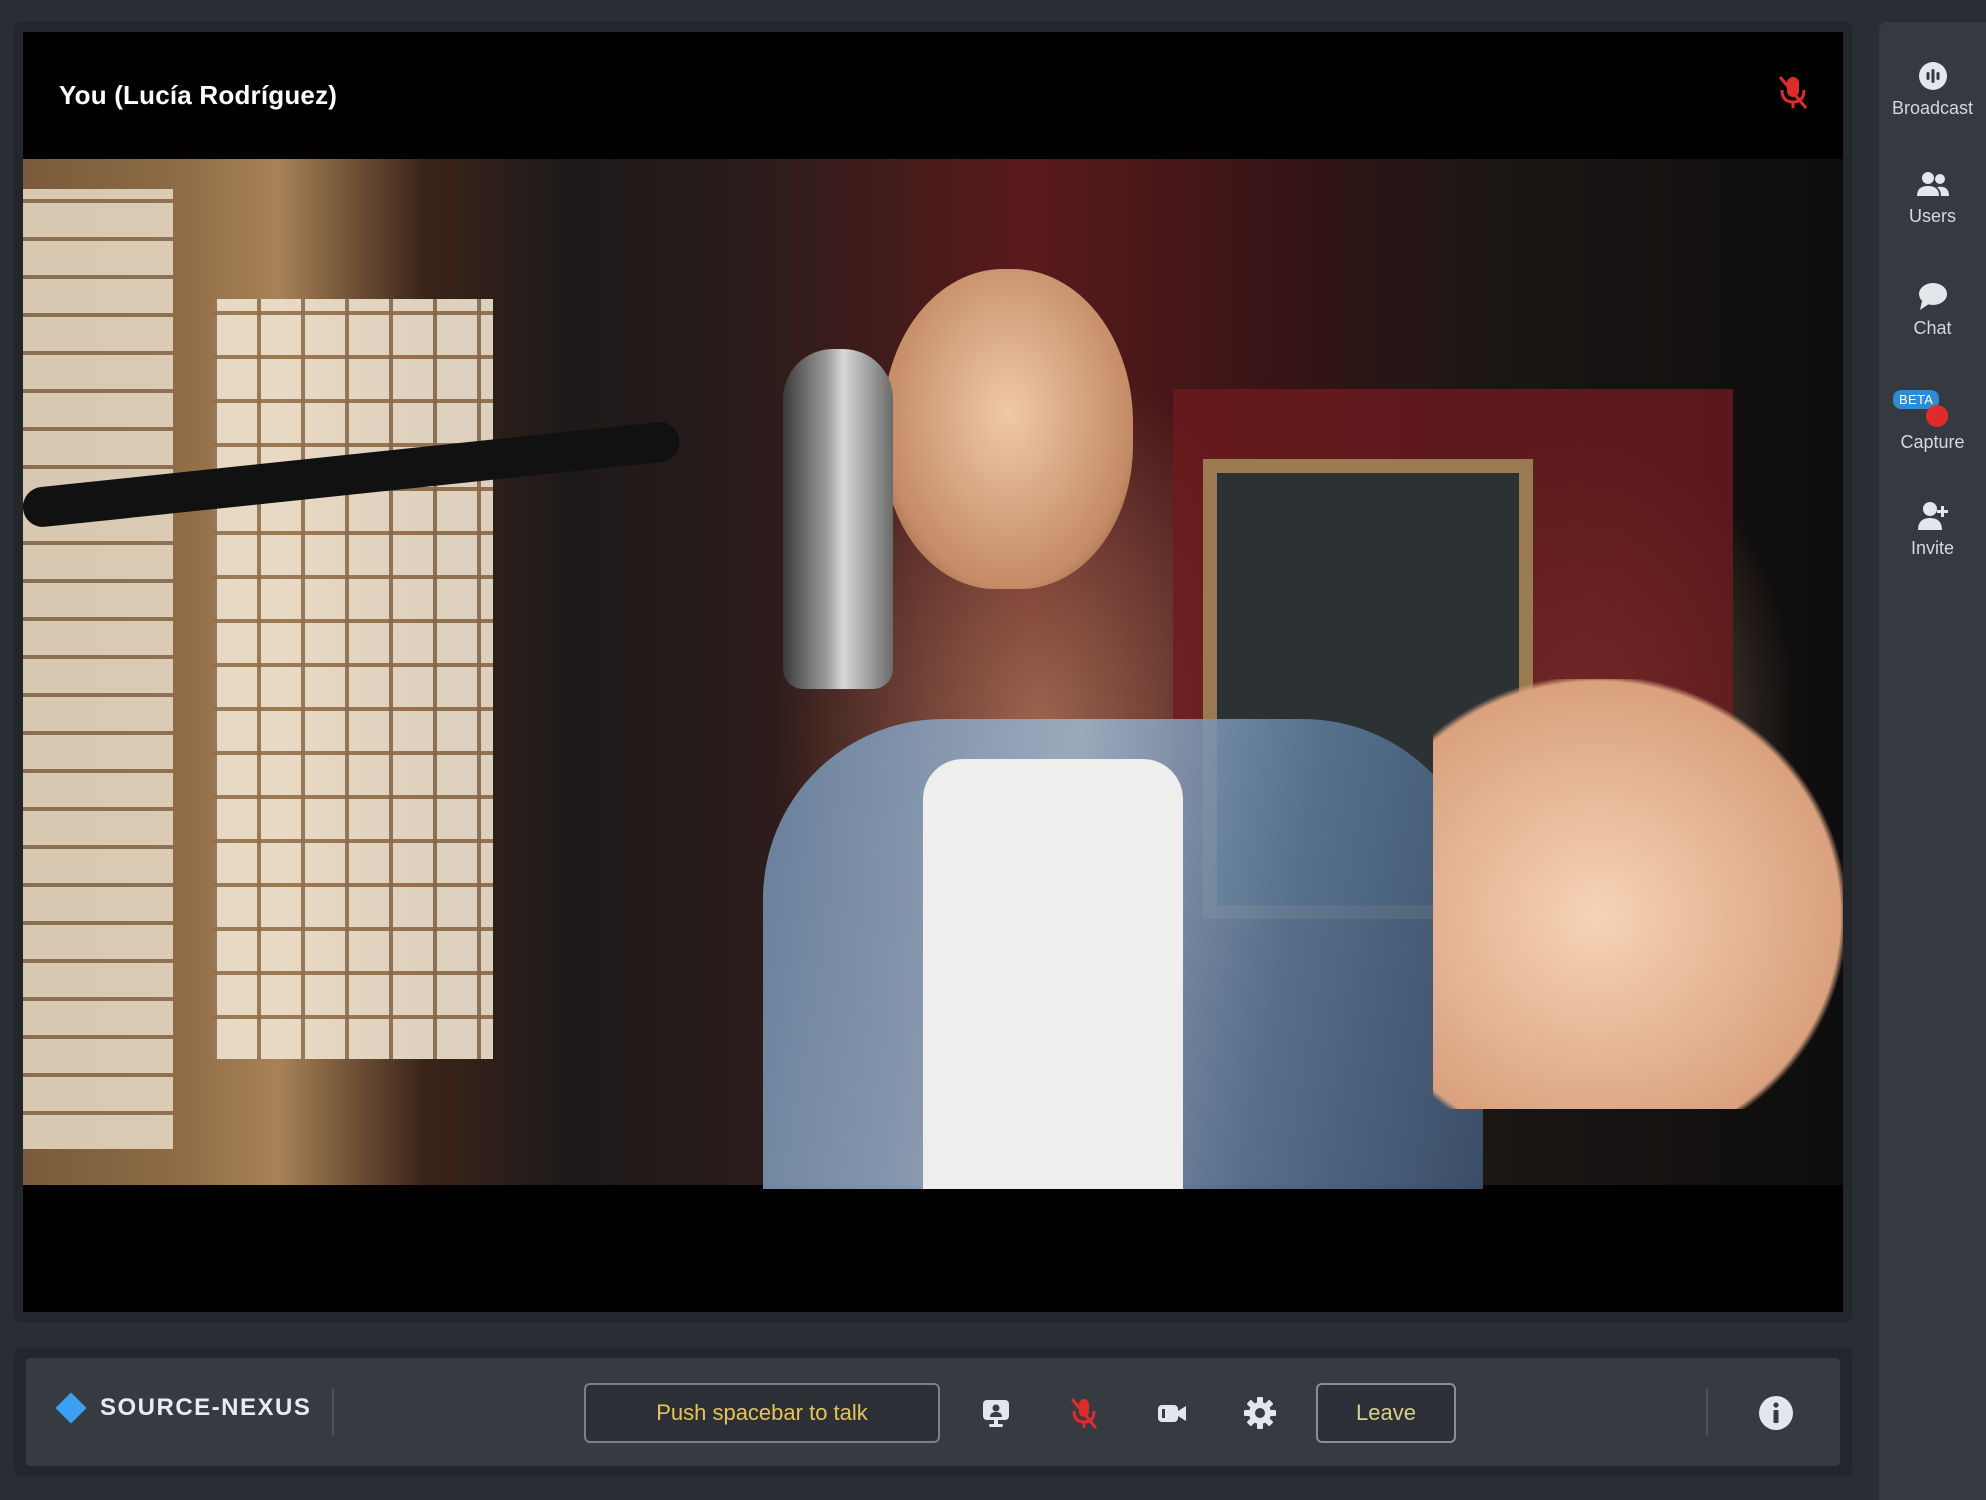 This screenshot has width=1986, height=1500. Describe the element at coordinates (1053, 974) in the screenshot. I see `singer-shirt` at that location.